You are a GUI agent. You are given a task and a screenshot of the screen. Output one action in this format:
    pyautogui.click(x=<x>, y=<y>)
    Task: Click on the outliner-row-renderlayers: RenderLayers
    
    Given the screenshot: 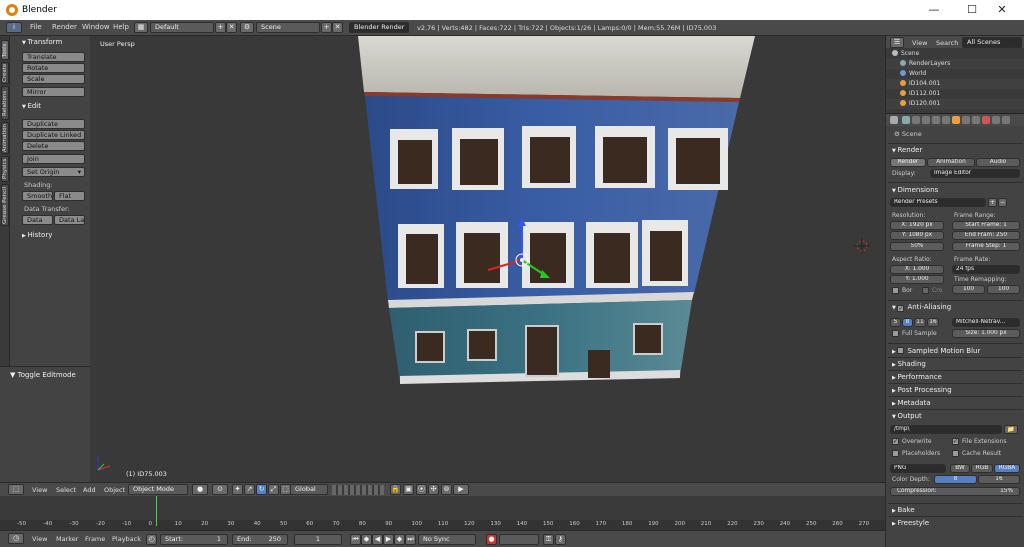 What is the action you would take?
    pyautogui.click(x=955, y=64)
    